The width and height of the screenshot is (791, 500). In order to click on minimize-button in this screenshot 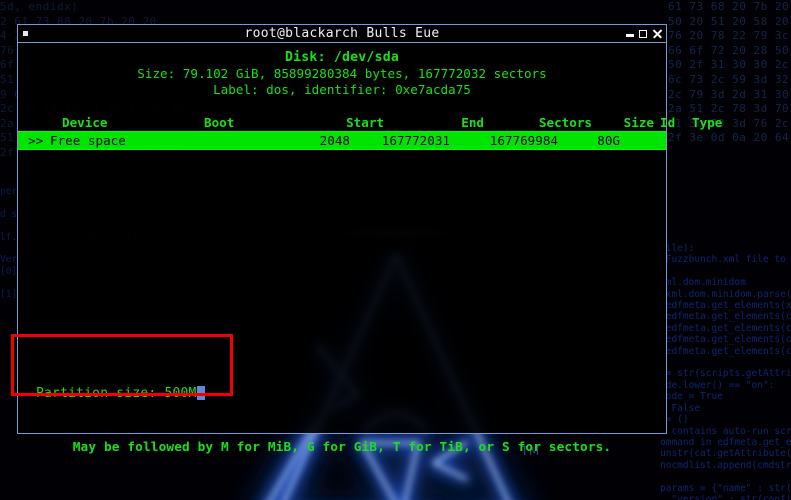, I will do `click(630, 35)`.